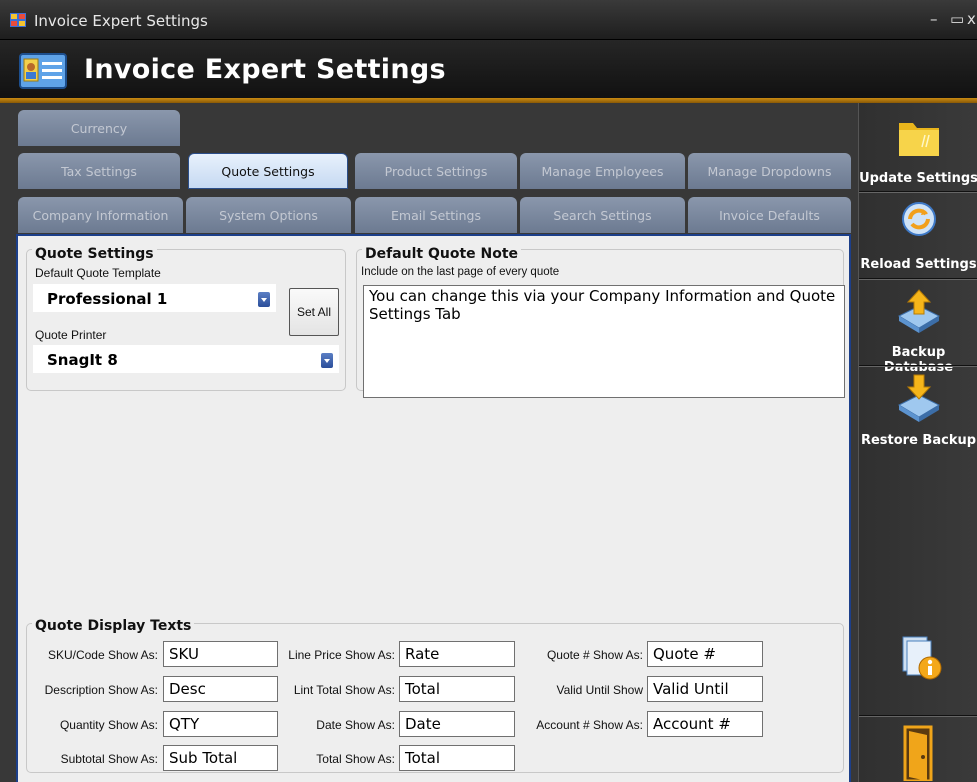 The image size is (977, 782). I want to click on default-template-select: Professional 1, so click(154, 298).